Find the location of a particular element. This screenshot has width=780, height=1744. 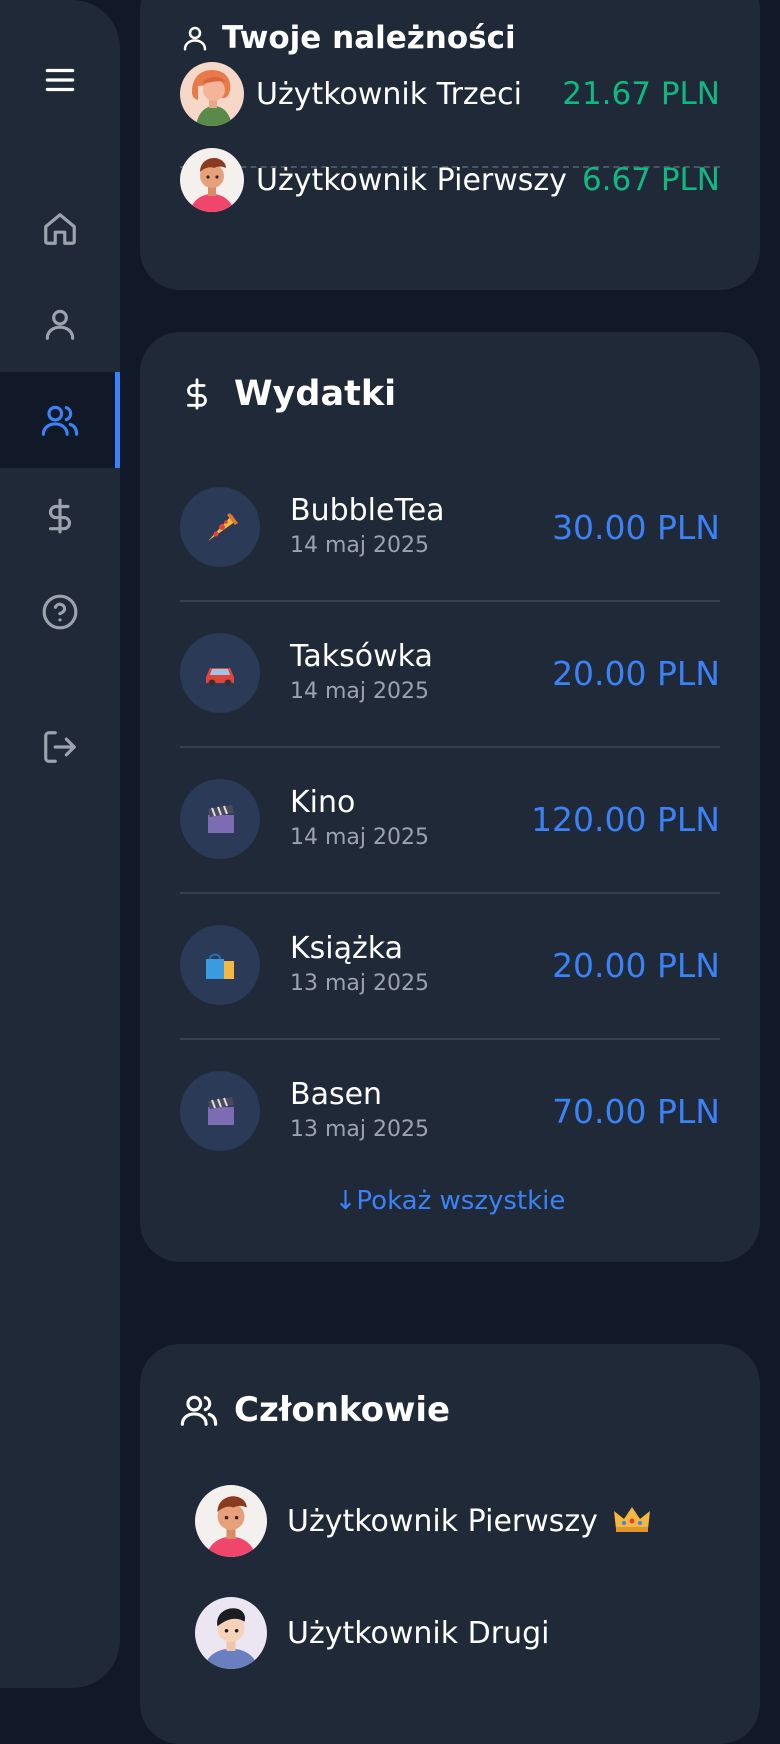

expense-amount: 120.00 PLN is located at coordinates (625, 819).